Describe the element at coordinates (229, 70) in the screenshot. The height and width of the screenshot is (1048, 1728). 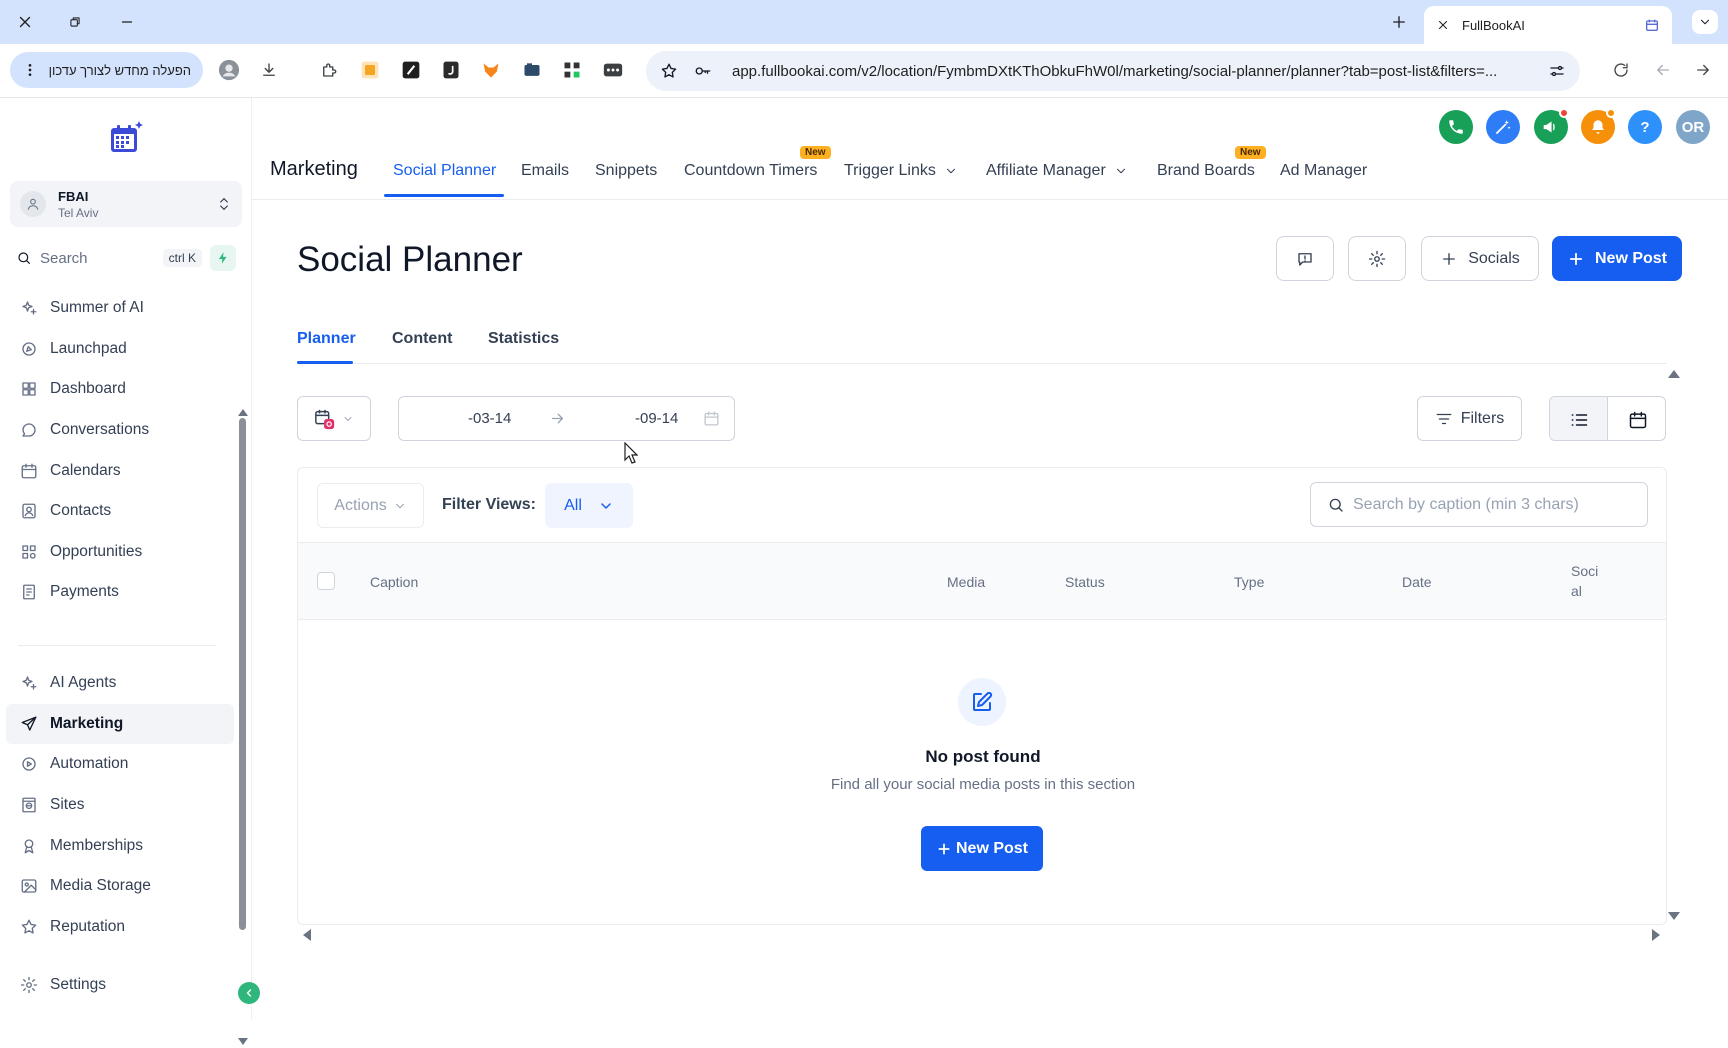
I see `profile-avatar-icon` at that location.